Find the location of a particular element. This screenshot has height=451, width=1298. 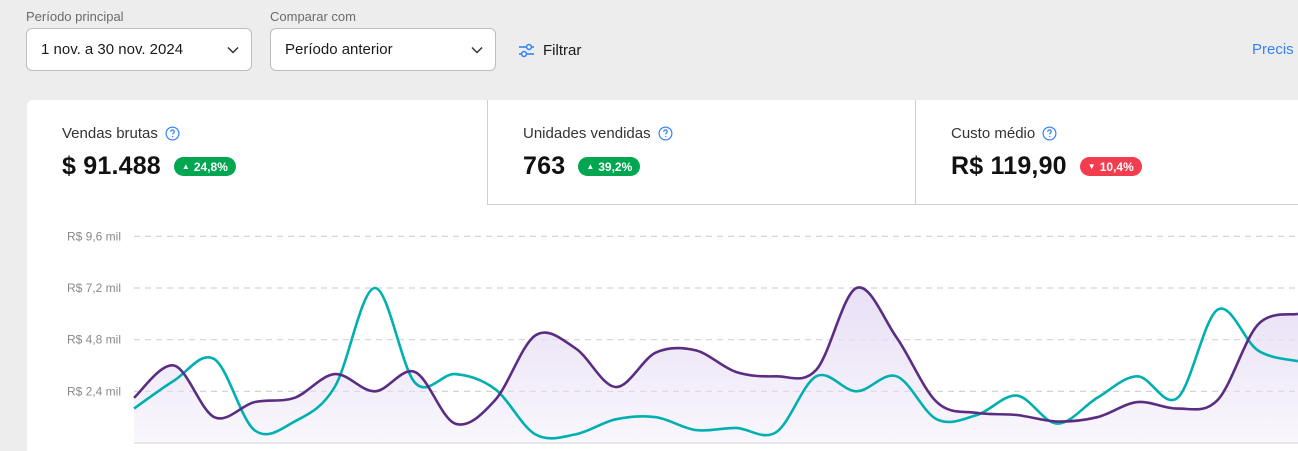

change-badge: ▲ 39,2% is located at coordinates (609, 166).